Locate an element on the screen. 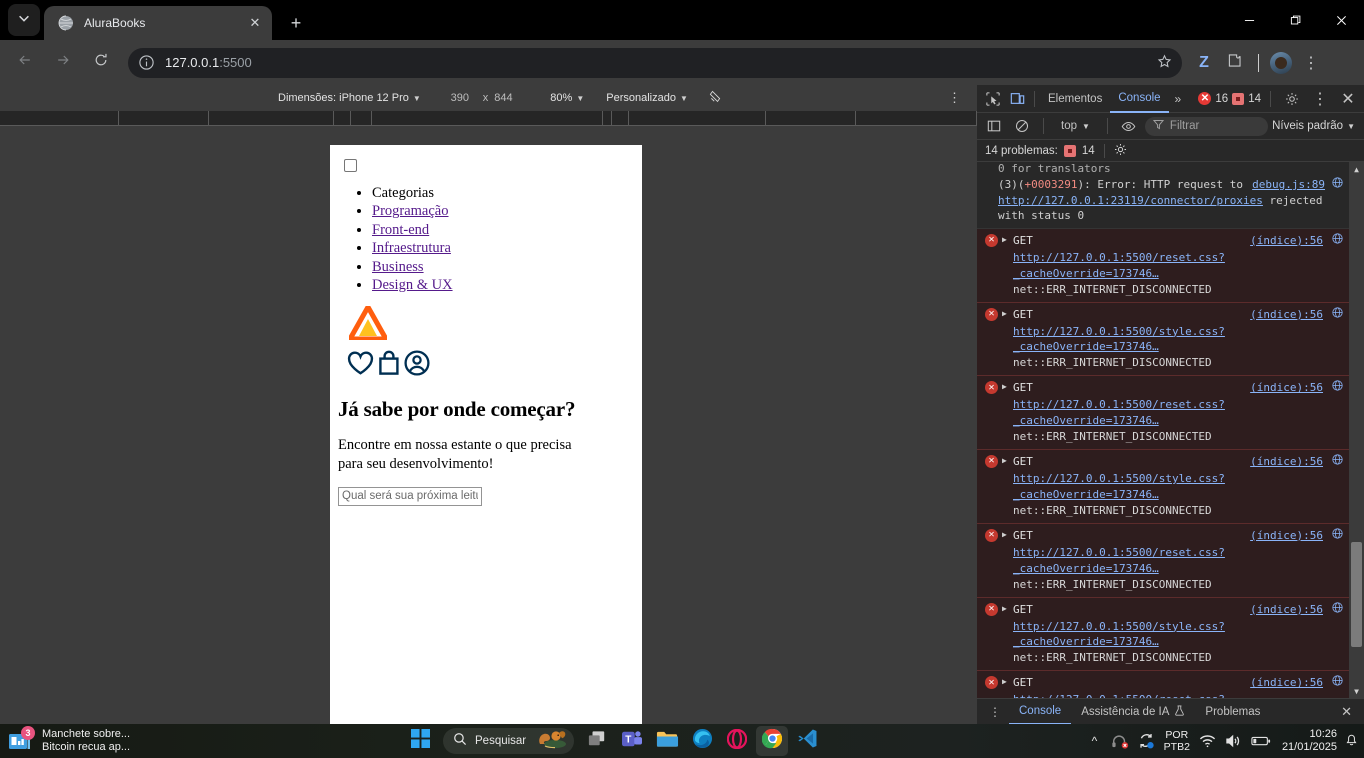  tab-console: Console is located at coordinates (1139, 99).